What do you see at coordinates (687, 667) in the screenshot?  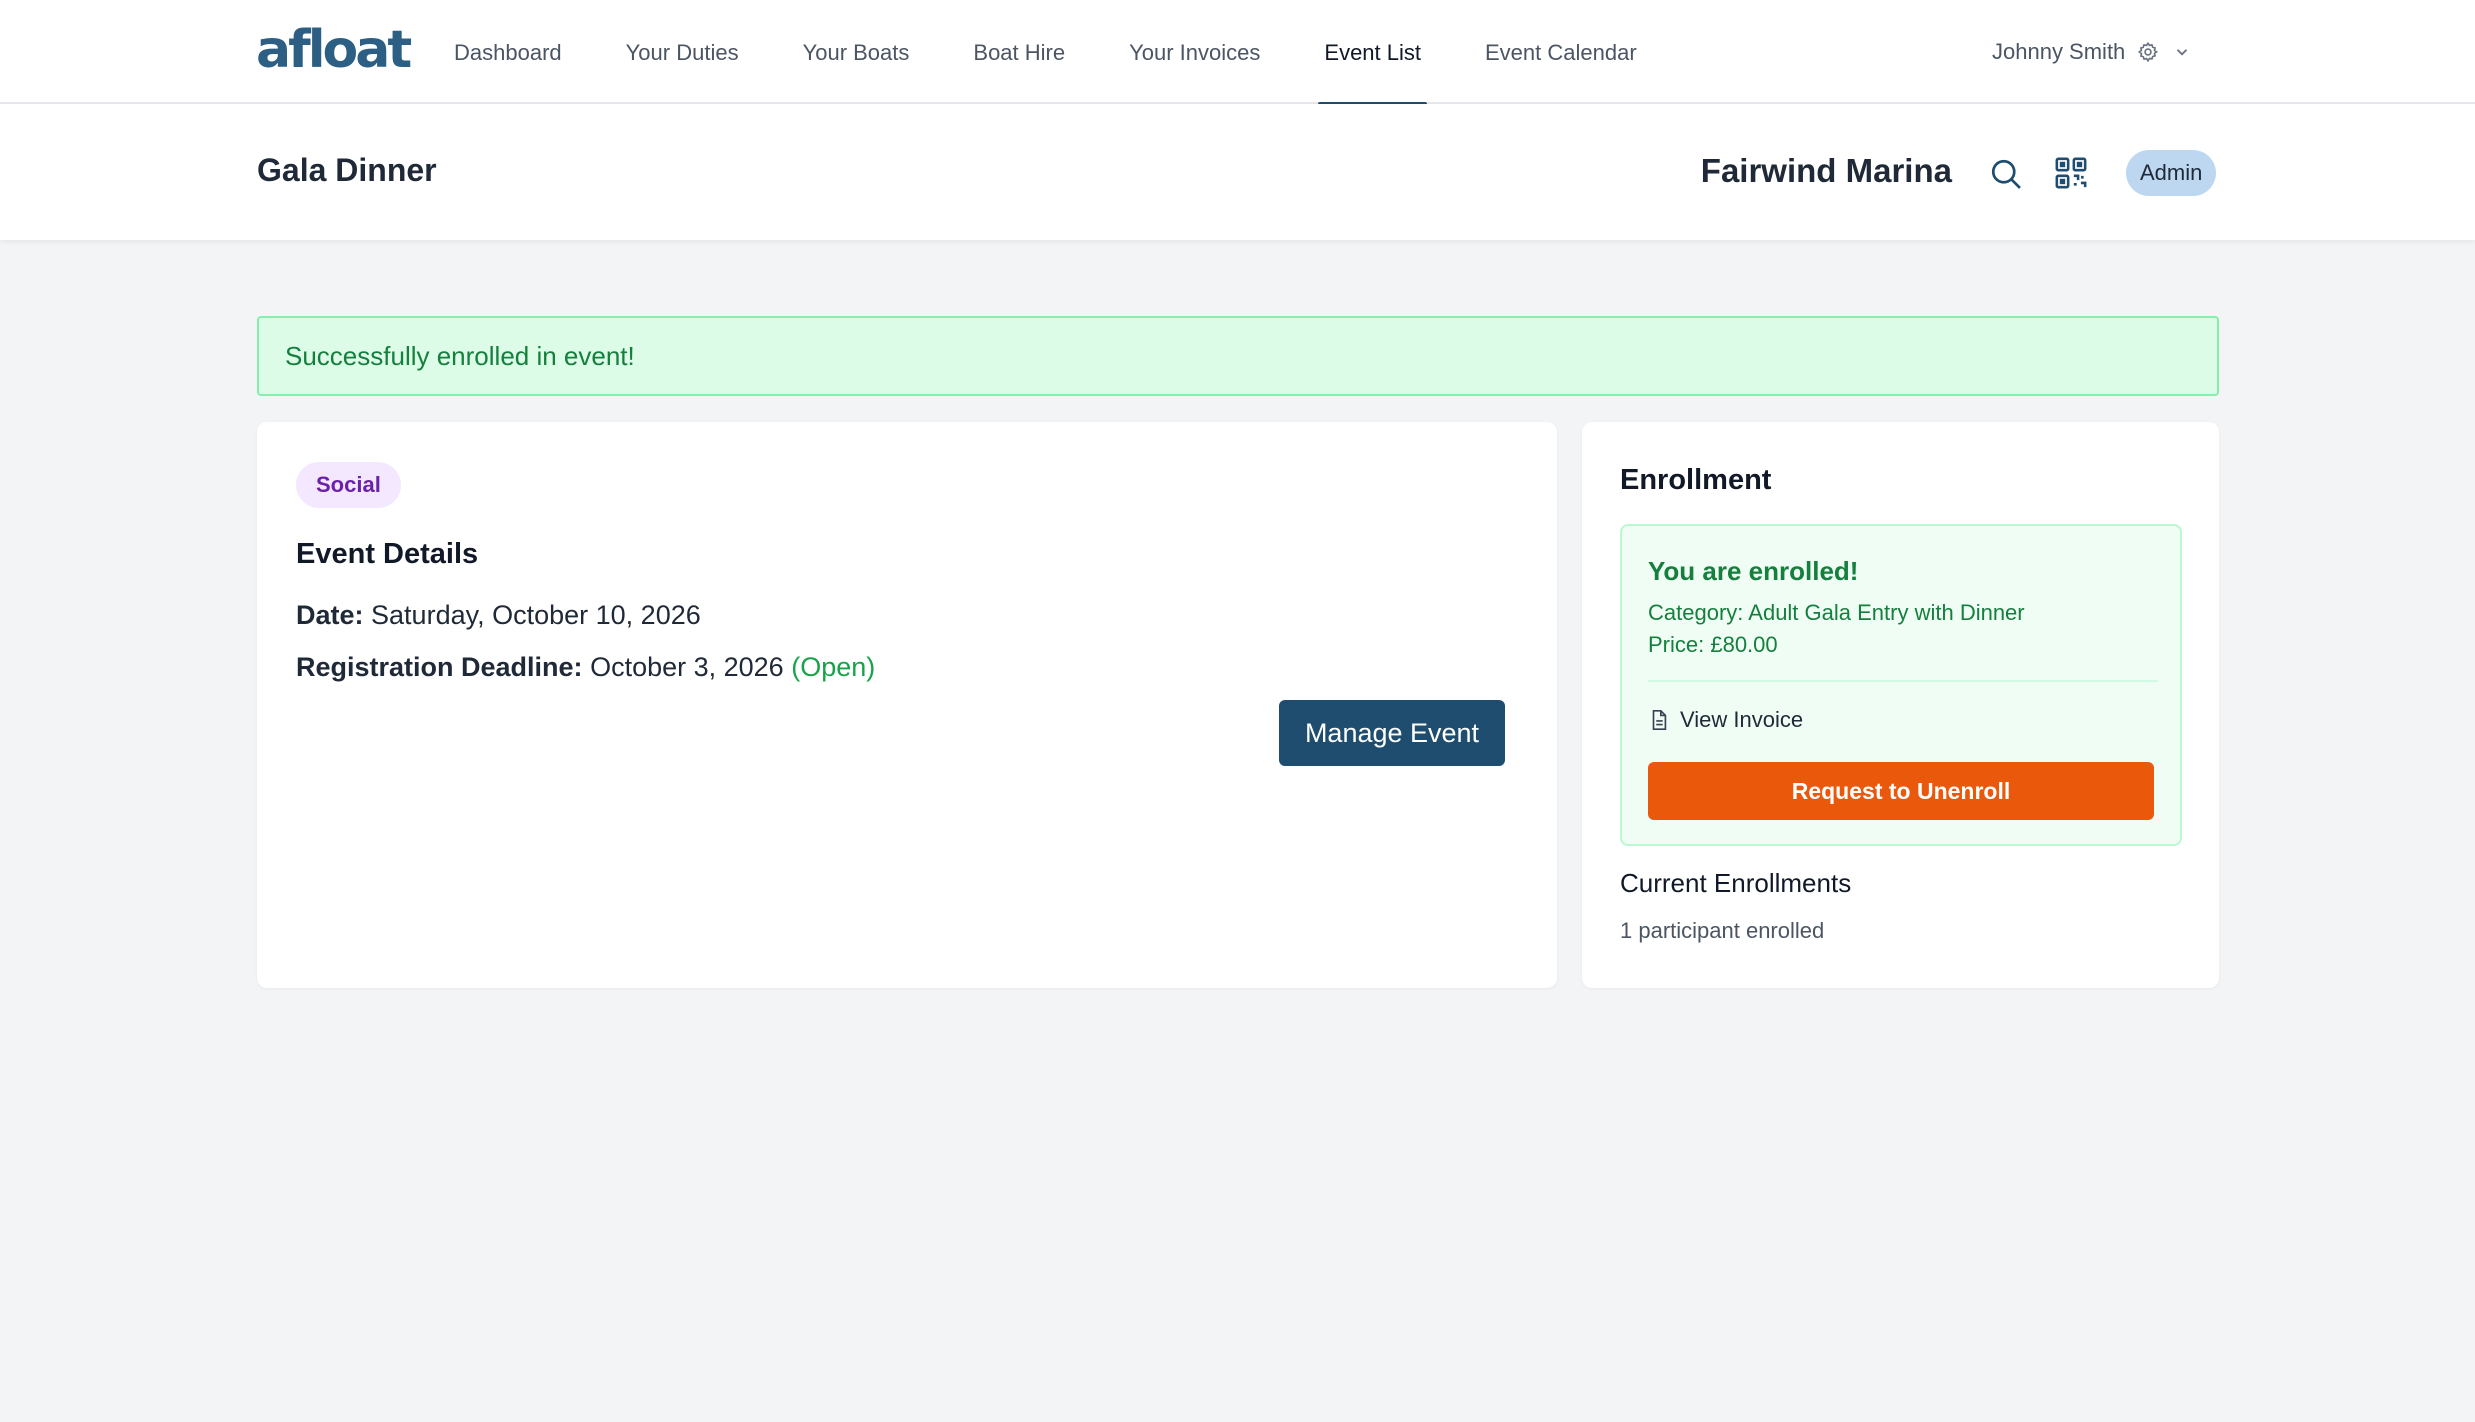 I see `deadline-value: October 3, 2026` at bounding box center [687, 667].